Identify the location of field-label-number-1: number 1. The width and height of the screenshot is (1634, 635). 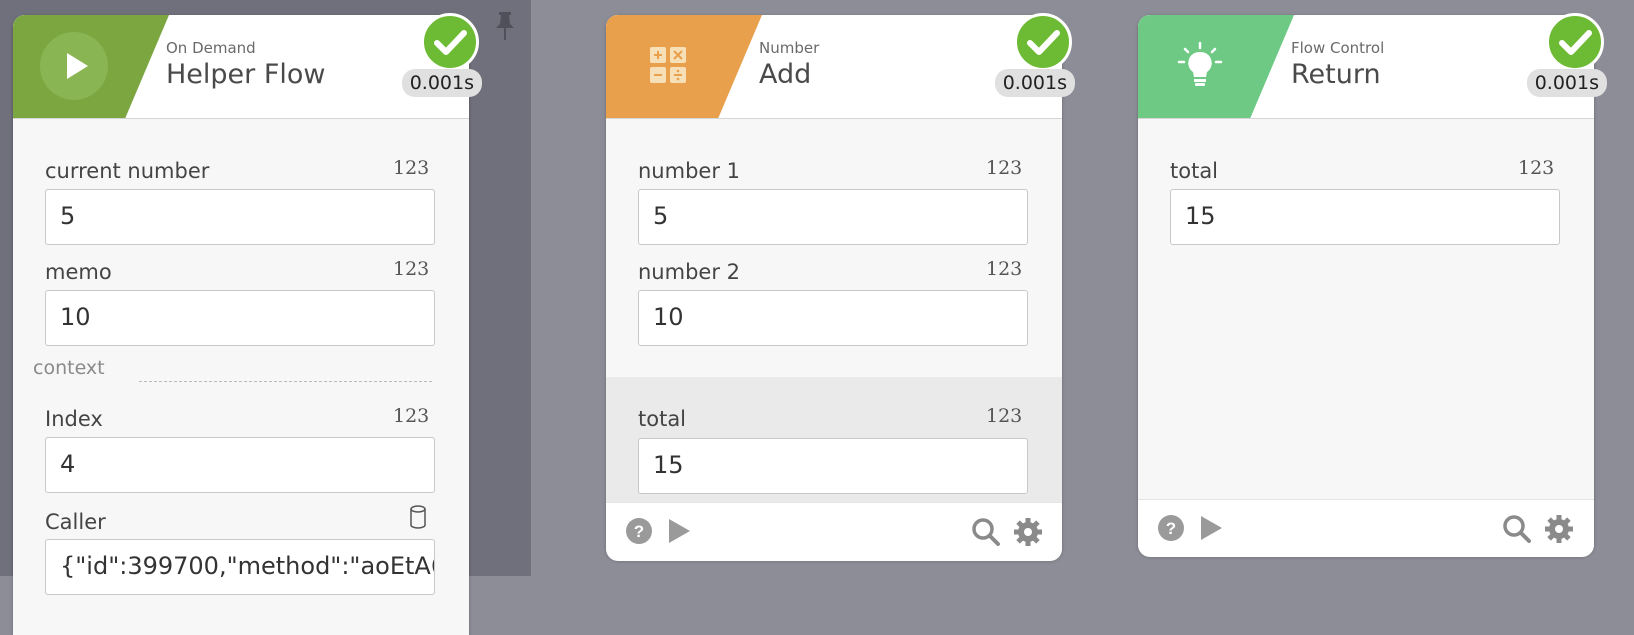
(689, 171).